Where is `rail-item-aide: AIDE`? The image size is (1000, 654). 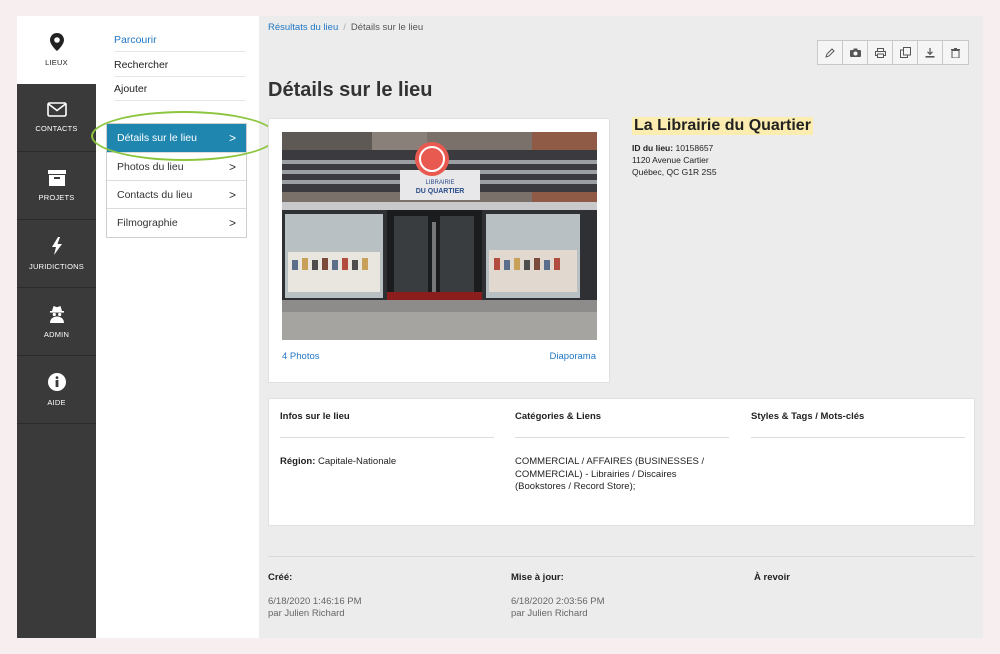 rail-item-aide: AIDE is located at coordinates (56, 390).